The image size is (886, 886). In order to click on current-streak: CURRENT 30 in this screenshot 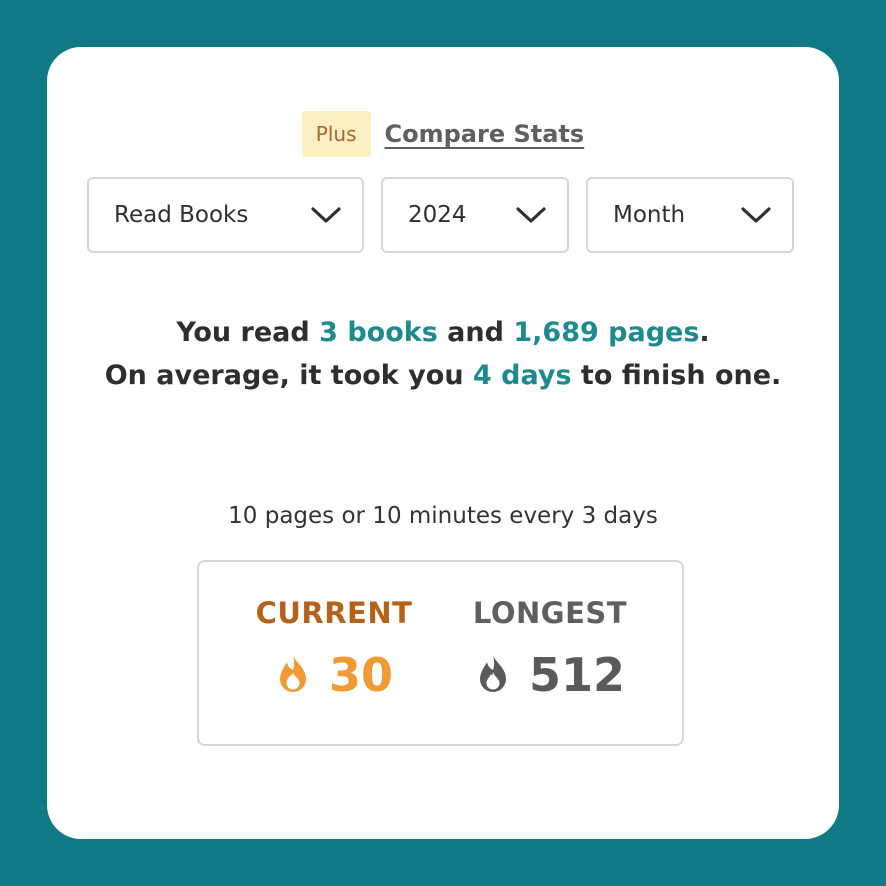, I will do `click(334, 649)`.